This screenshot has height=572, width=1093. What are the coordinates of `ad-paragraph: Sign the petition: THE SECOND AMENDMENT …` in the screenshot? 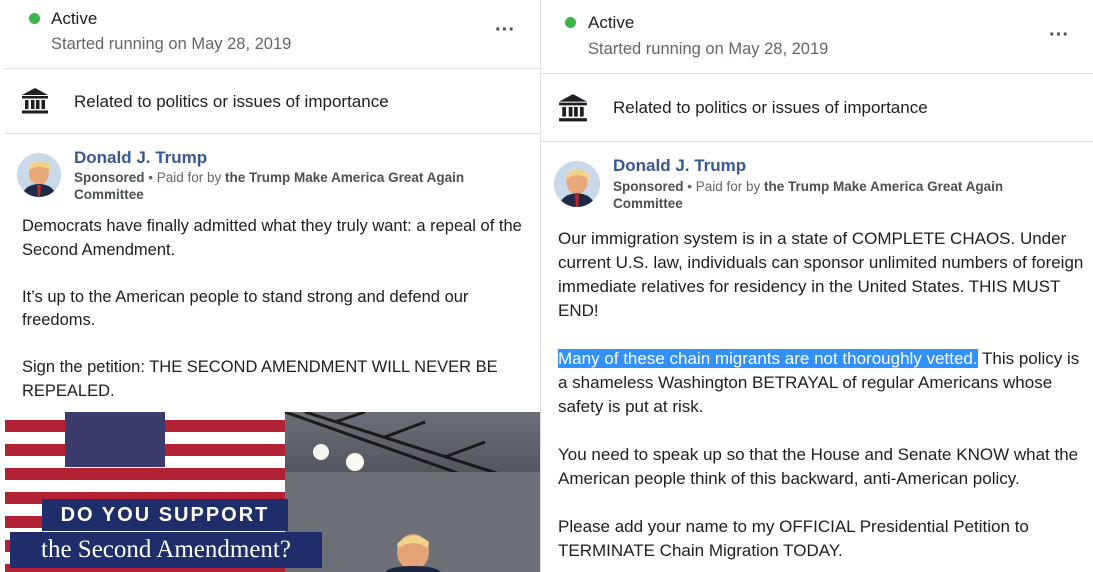 It's located at (260, 379).